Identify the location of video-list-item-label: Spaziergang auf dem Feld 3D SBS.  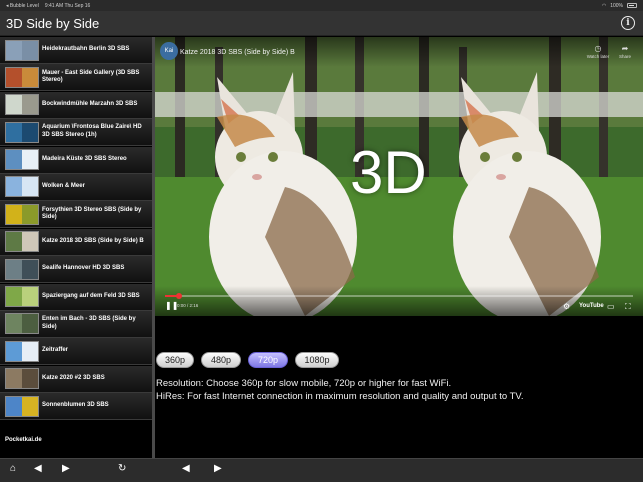
(91, 295).